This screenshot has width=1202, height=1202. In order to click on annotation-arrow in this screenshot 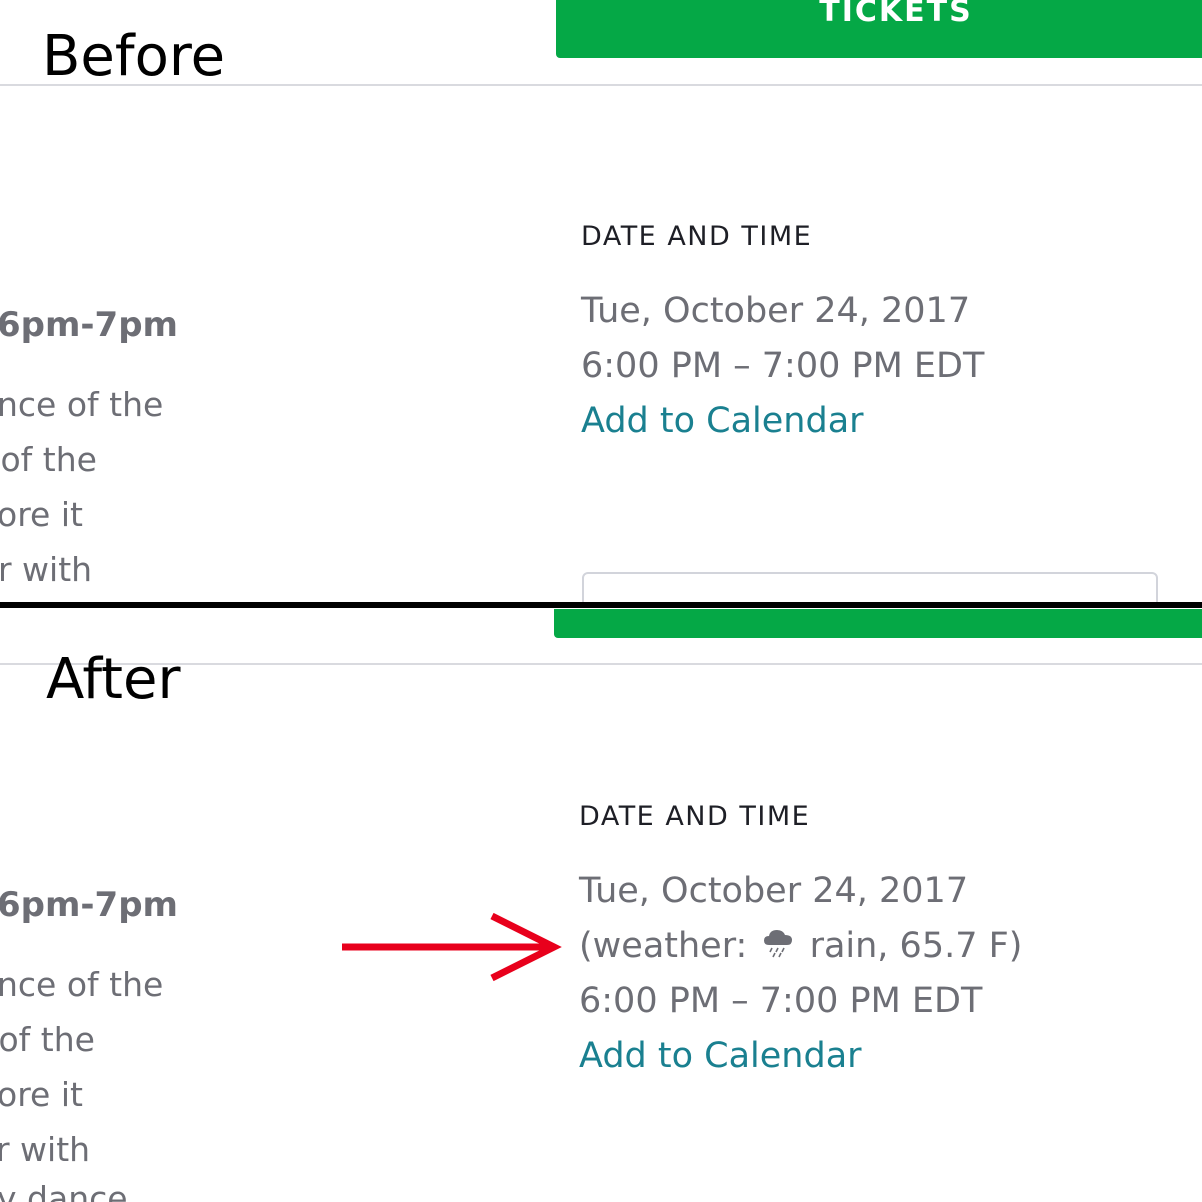, I will do `click(452, 947)`.